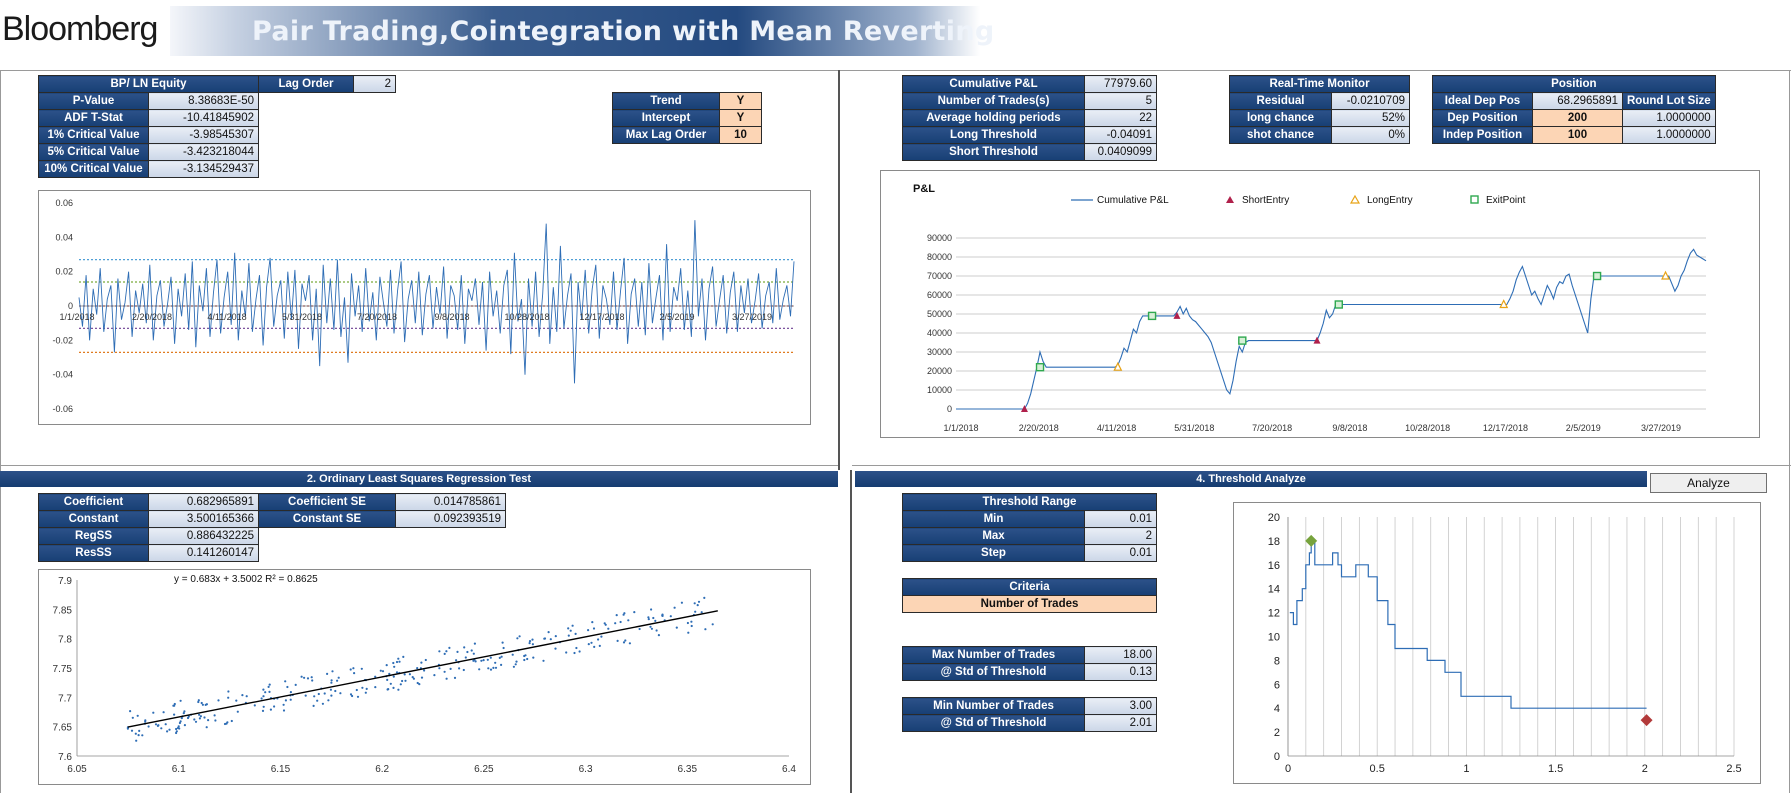 This screenshot has height=793, width=1791. Describe the element at coordinates (1505, 428) in the screenshot. I see `x-tick-label: 12/17/2018` at that location.